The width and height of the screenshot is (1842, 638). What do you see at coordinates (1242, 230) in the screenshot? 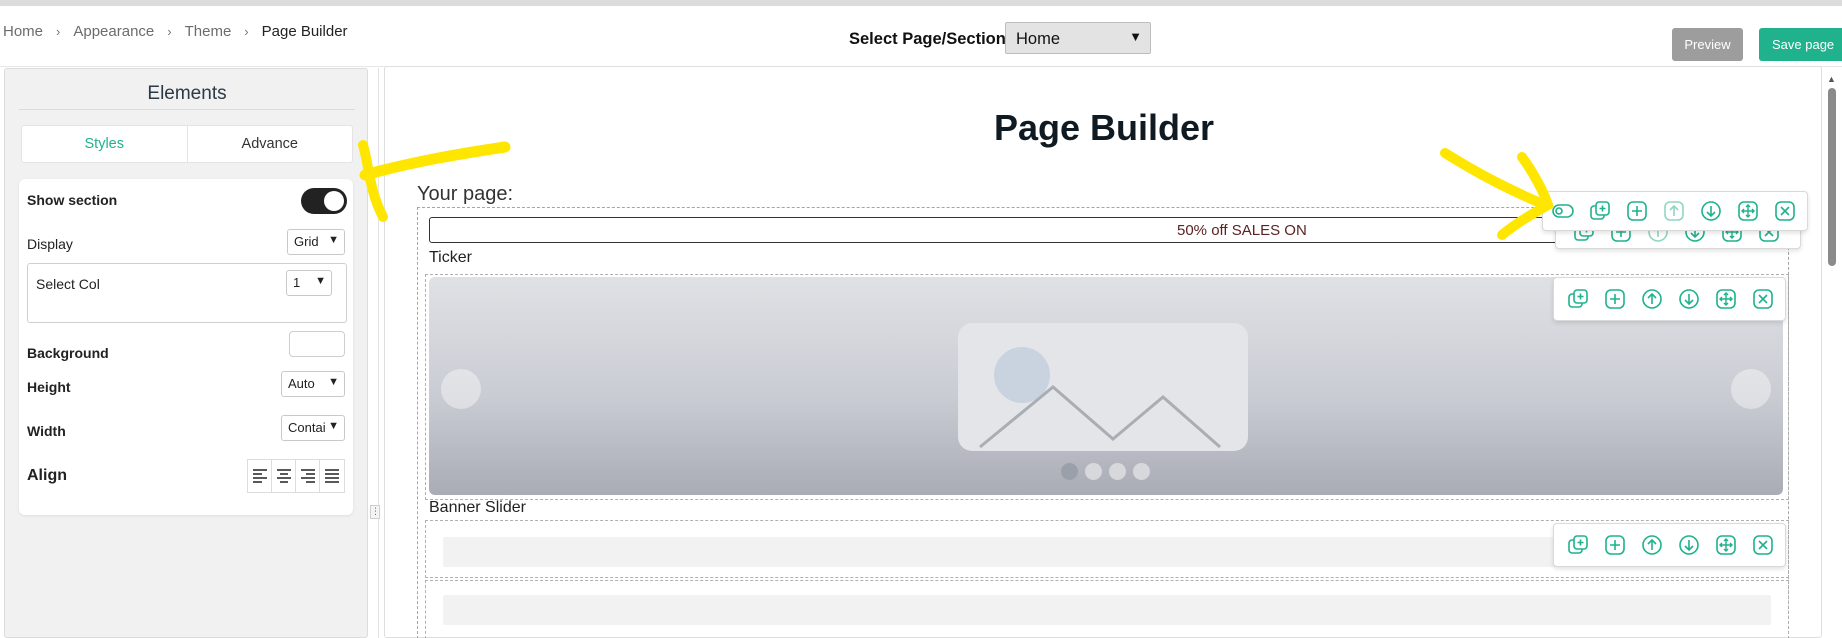
I see `ticker-text: 50% off SALES ON` at bounding box center [1242, 230].